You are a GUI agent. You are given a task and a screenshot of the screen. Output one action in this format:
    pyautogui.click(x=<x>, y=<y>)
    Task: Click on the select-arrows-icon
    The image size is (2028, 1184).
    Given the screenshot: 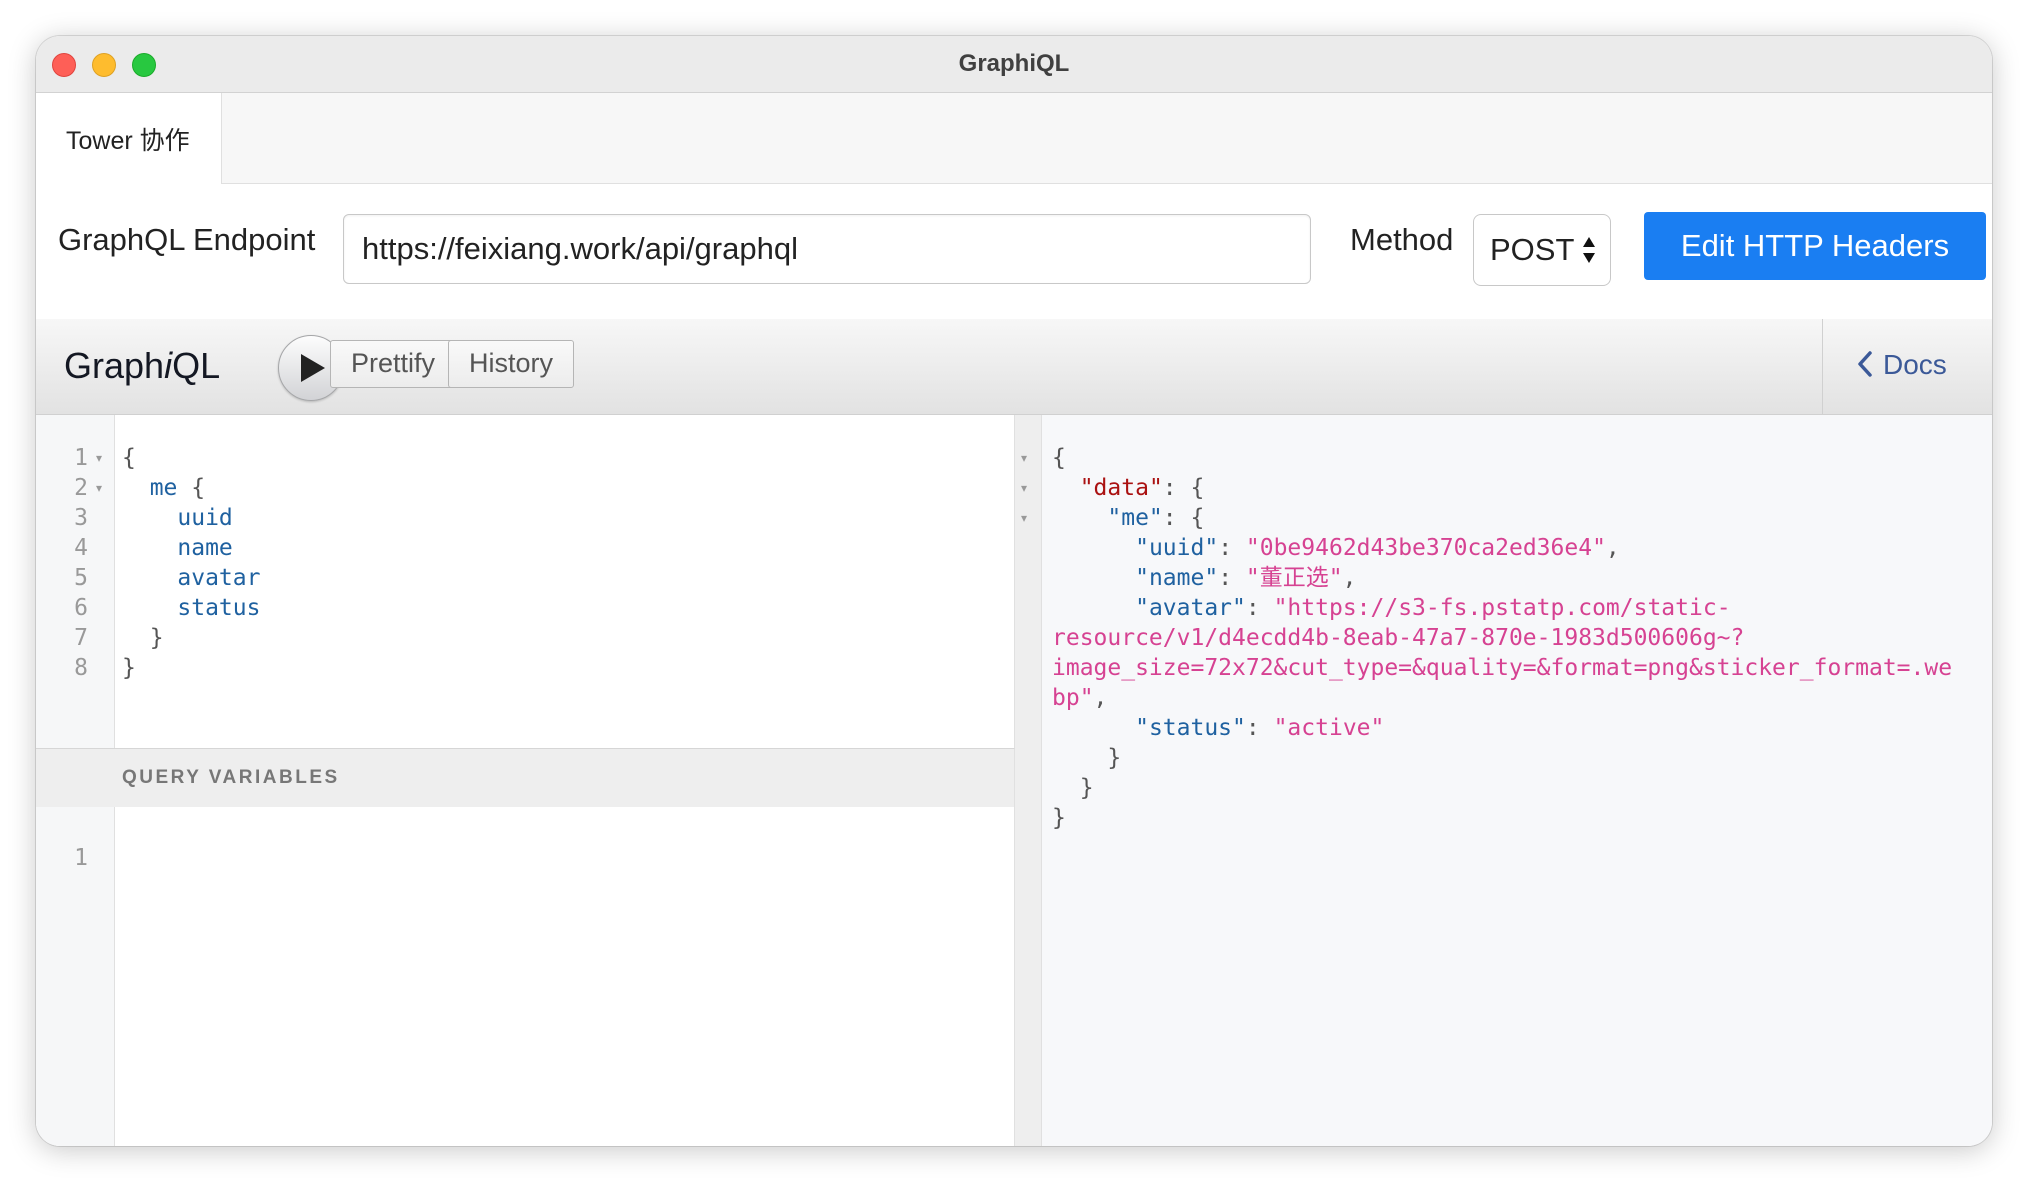 What is the action you would take?
    pyautogui.click(x=1589, y=250)
    